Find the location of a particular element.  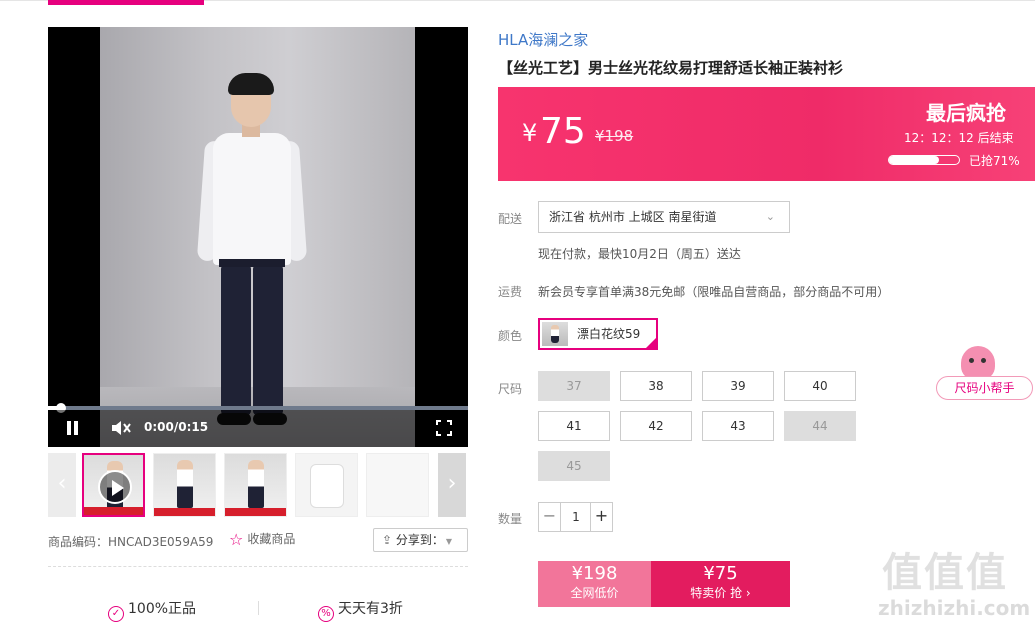

chevron-down-icon: ⌄ is located at coordinates (770, 216).